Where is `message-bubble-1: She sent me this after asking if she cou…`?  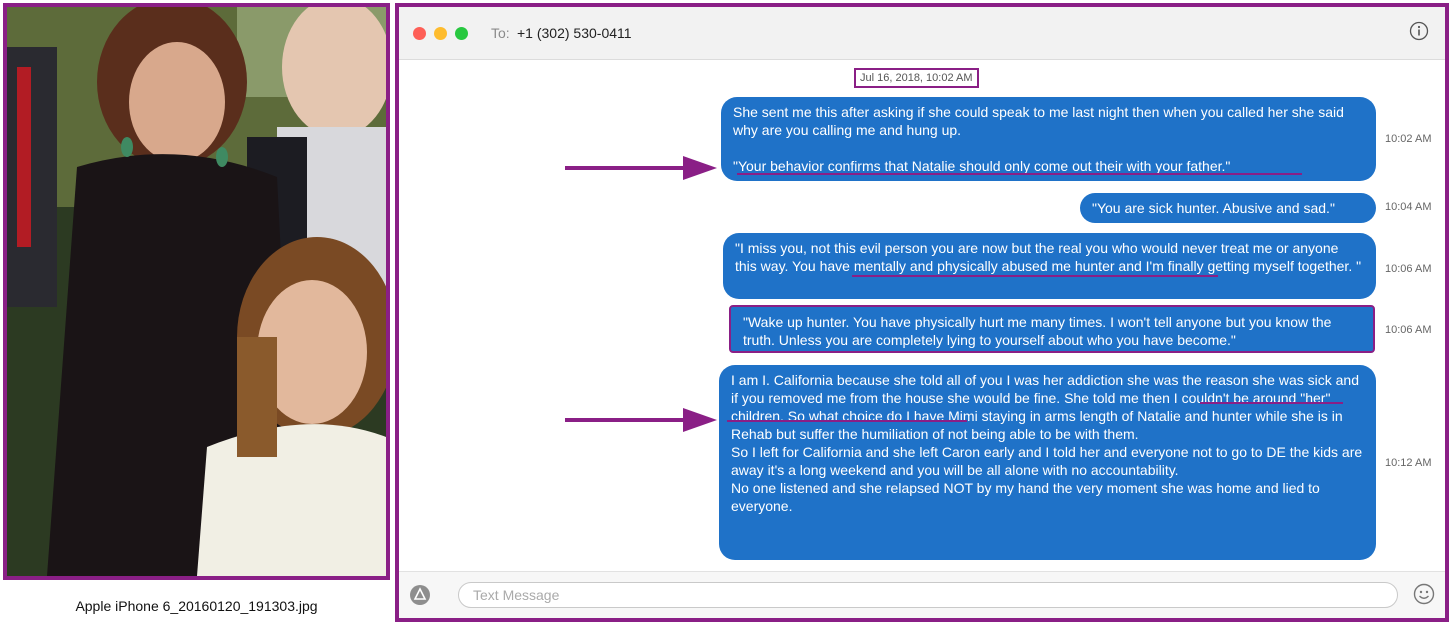 message-bubble-1: She sent me this after asking if she cou… is located at coordinates (1048, 139).